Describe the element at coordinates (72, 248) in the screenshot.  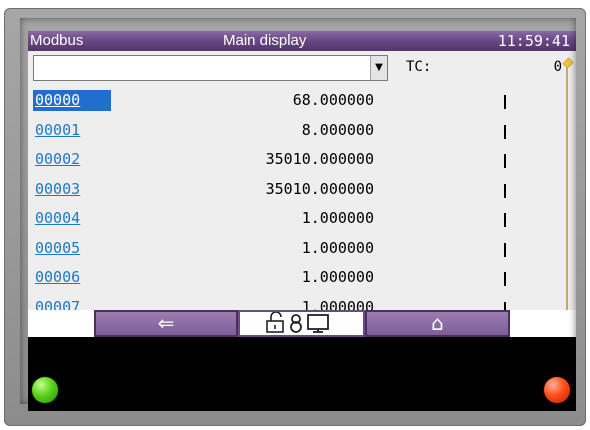
I see `register-address-link: 00005` at that location.